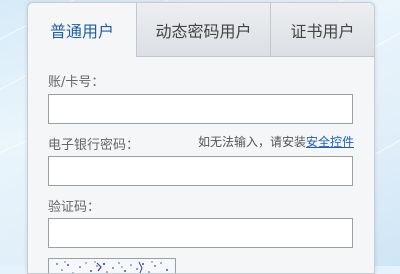 The height and width of the screenshot is (274, 400). What do you see at coordinates (200, 109) in the screenshot?
I see `account-input` at bounding box center [200, 109].